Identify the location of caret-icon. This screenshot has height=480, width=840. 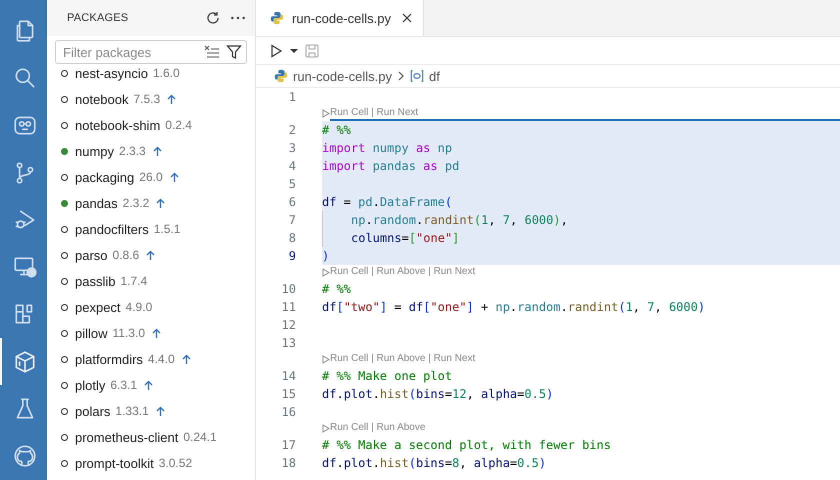
(294, 51).